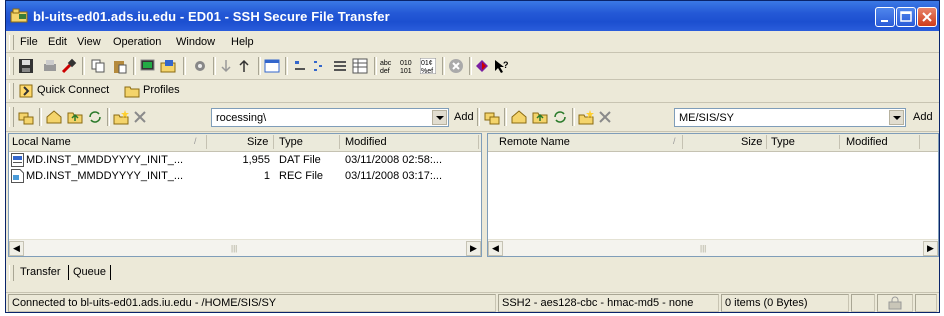 The height and width of the screenshot is (316, 944). What do you see at coordinates (867, 142) in the screenshot?
I see `remote-modified-column: Modified` at bounding box center [867, 142].